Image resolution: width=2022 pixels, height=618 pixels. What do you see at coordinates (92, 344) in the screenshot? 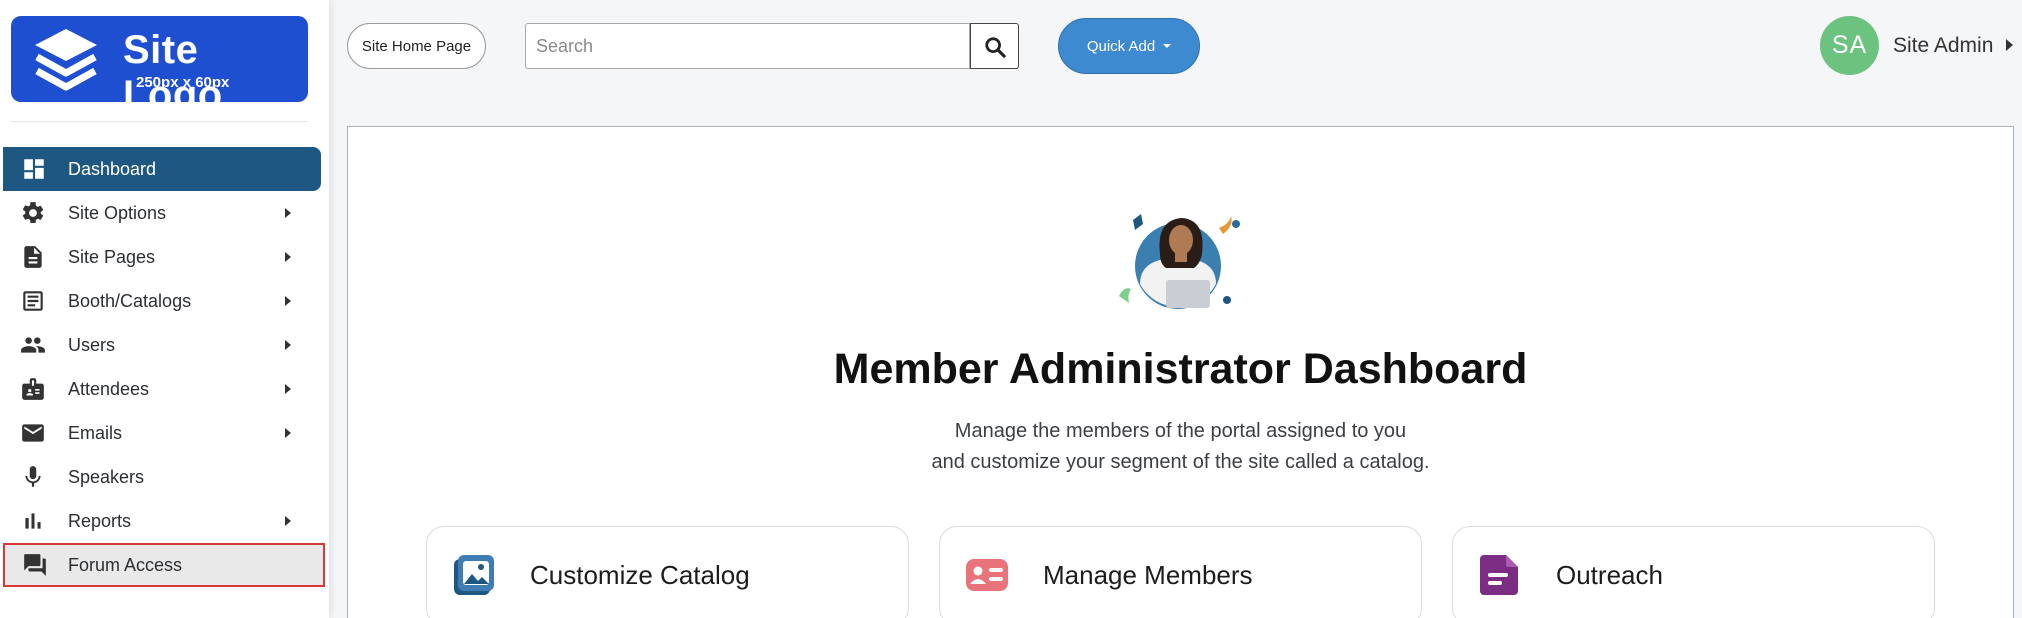
I see `sidebar-item-label: Users` at bounding box center [92, 344].